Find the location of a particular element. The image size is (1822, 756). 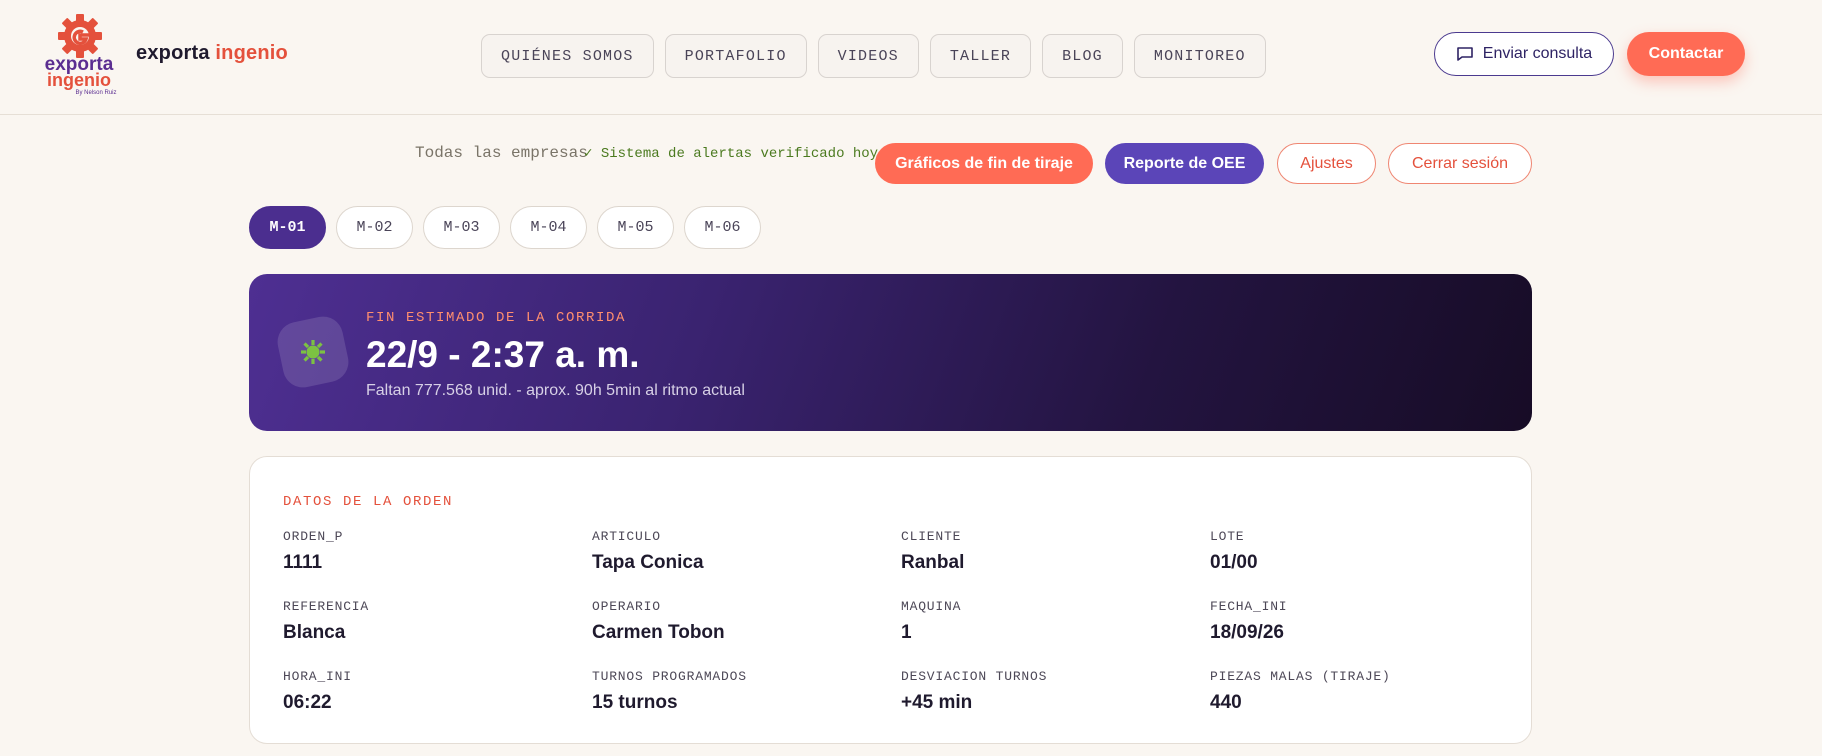

field-operario: OPERARIO Carmen Tobon is located at coordinates (658, 621).